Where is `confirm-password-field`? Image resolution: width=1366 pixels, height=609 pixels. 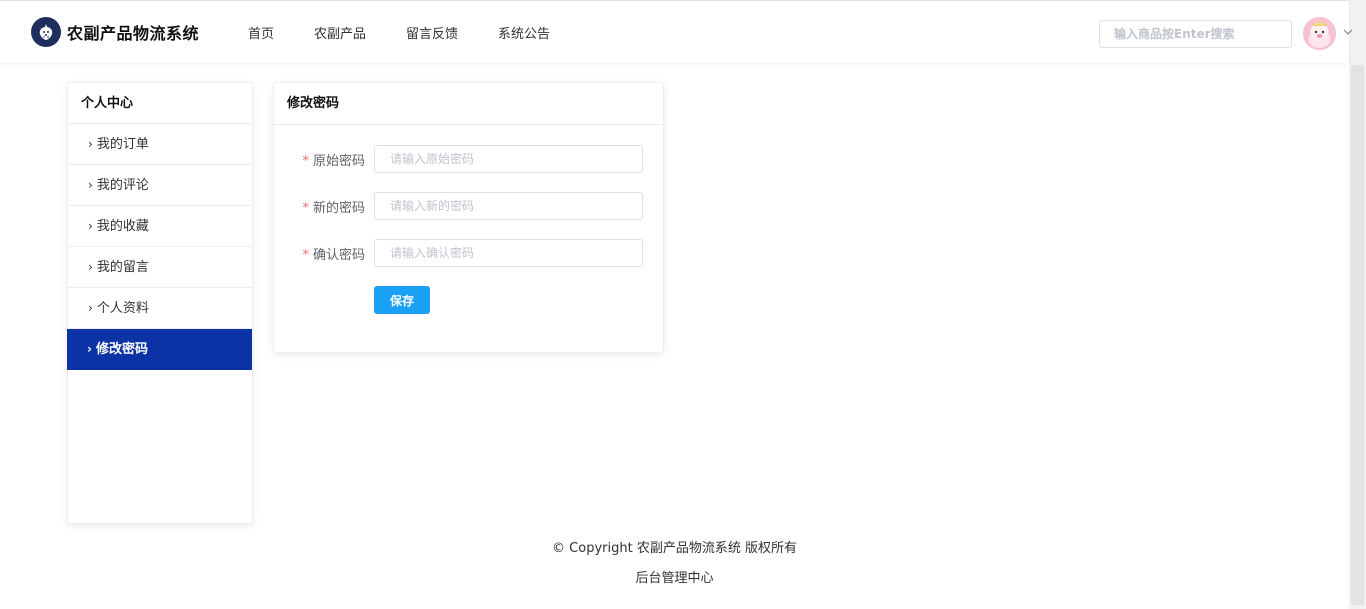
confirm-password-field is located at coordinates (508, 253).